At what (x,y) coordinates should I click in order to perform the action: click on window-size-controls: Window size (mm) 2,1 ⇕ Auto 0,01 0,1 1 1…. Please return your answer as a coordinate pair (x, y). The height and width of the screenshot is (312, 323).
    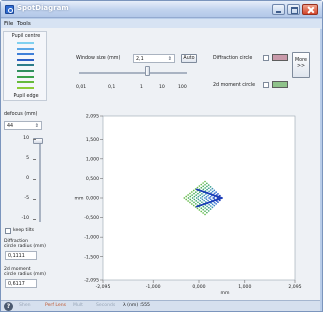
    Looking at the image, I should click on (187, 79).